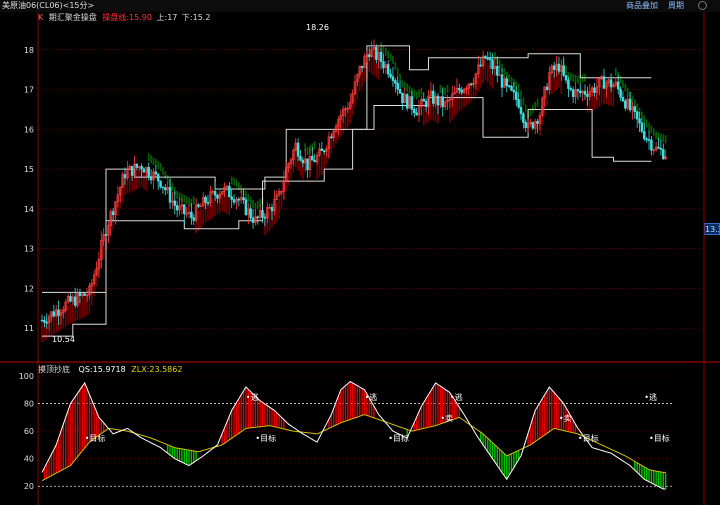 The height and width of the screenshot is (505, 720). I want to click on signal-marker: •卖, so click(446, 418).